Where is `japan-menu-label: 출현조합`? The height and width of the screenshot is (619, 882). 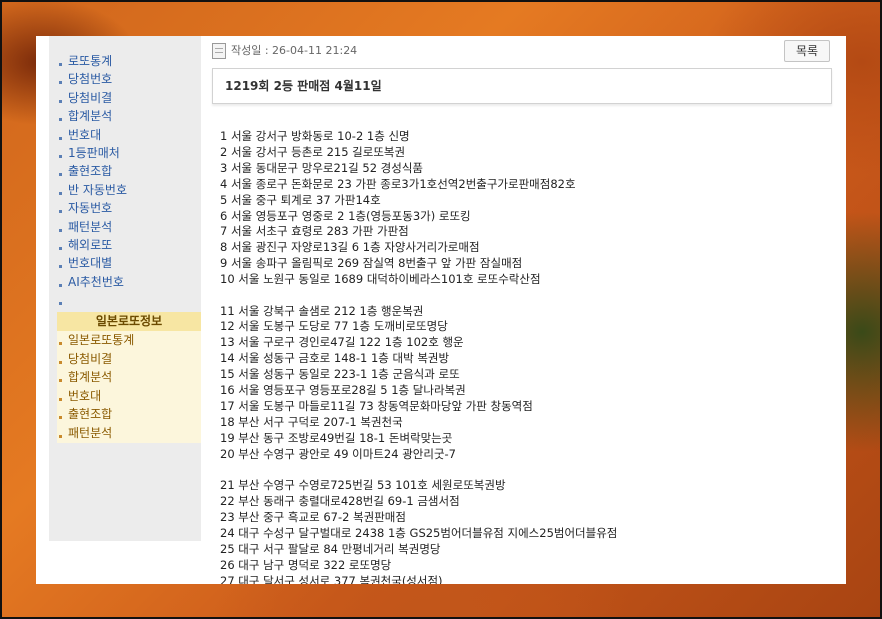
japan-menu-label: 출현조합 is located at coordinates (90, 414).